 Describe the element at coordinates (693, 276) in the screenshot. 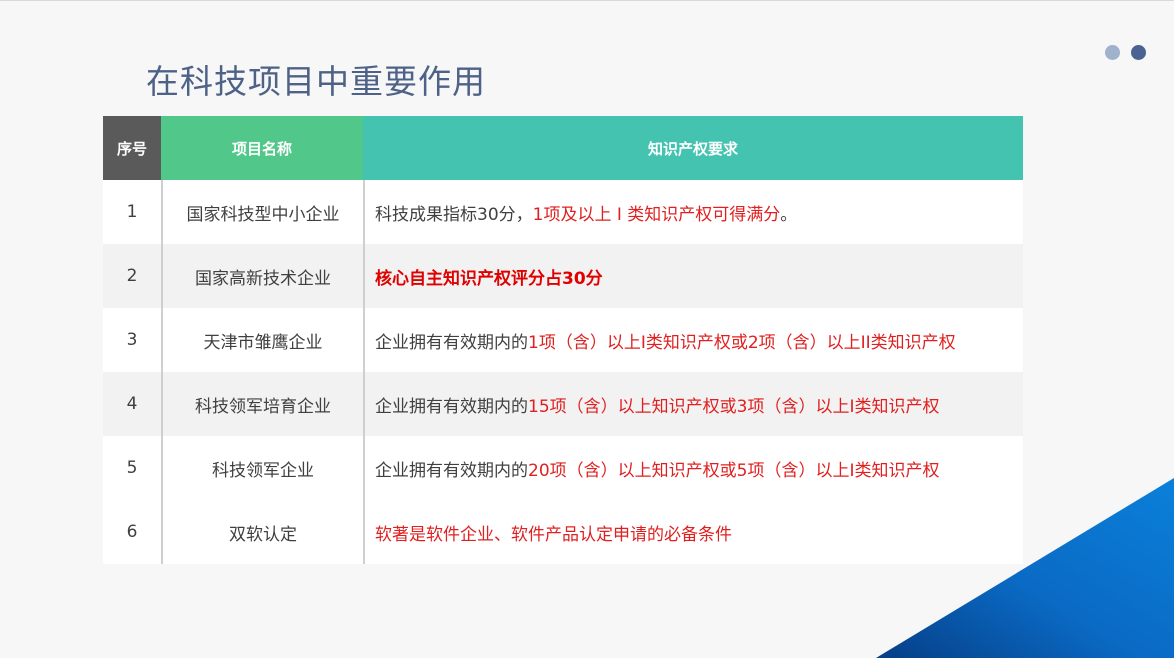

I see `row-requirement: 核心自主知识产权评分占30分` at that location.